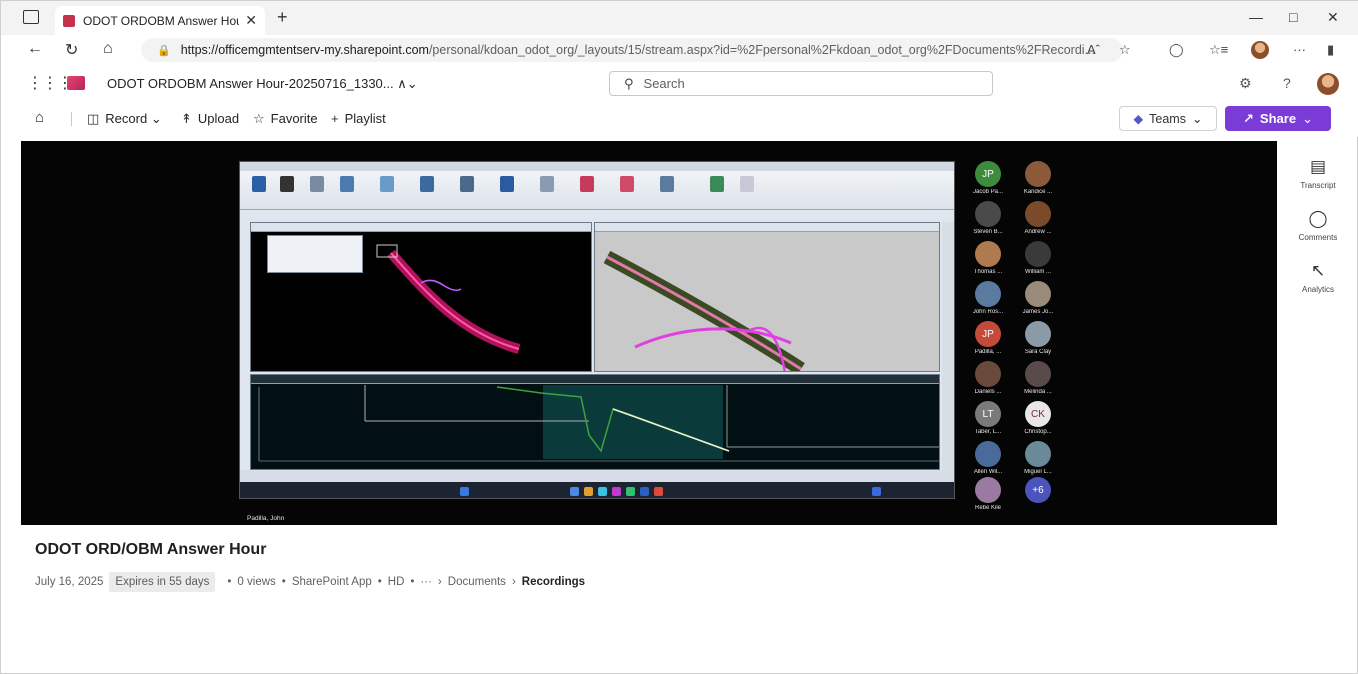 The height and width of the screenshot is (674, 1358). What do you see at coordinates (282, 17) in the screenshot?
I see `new-tab-button: +` at bounding box center [282, 17].